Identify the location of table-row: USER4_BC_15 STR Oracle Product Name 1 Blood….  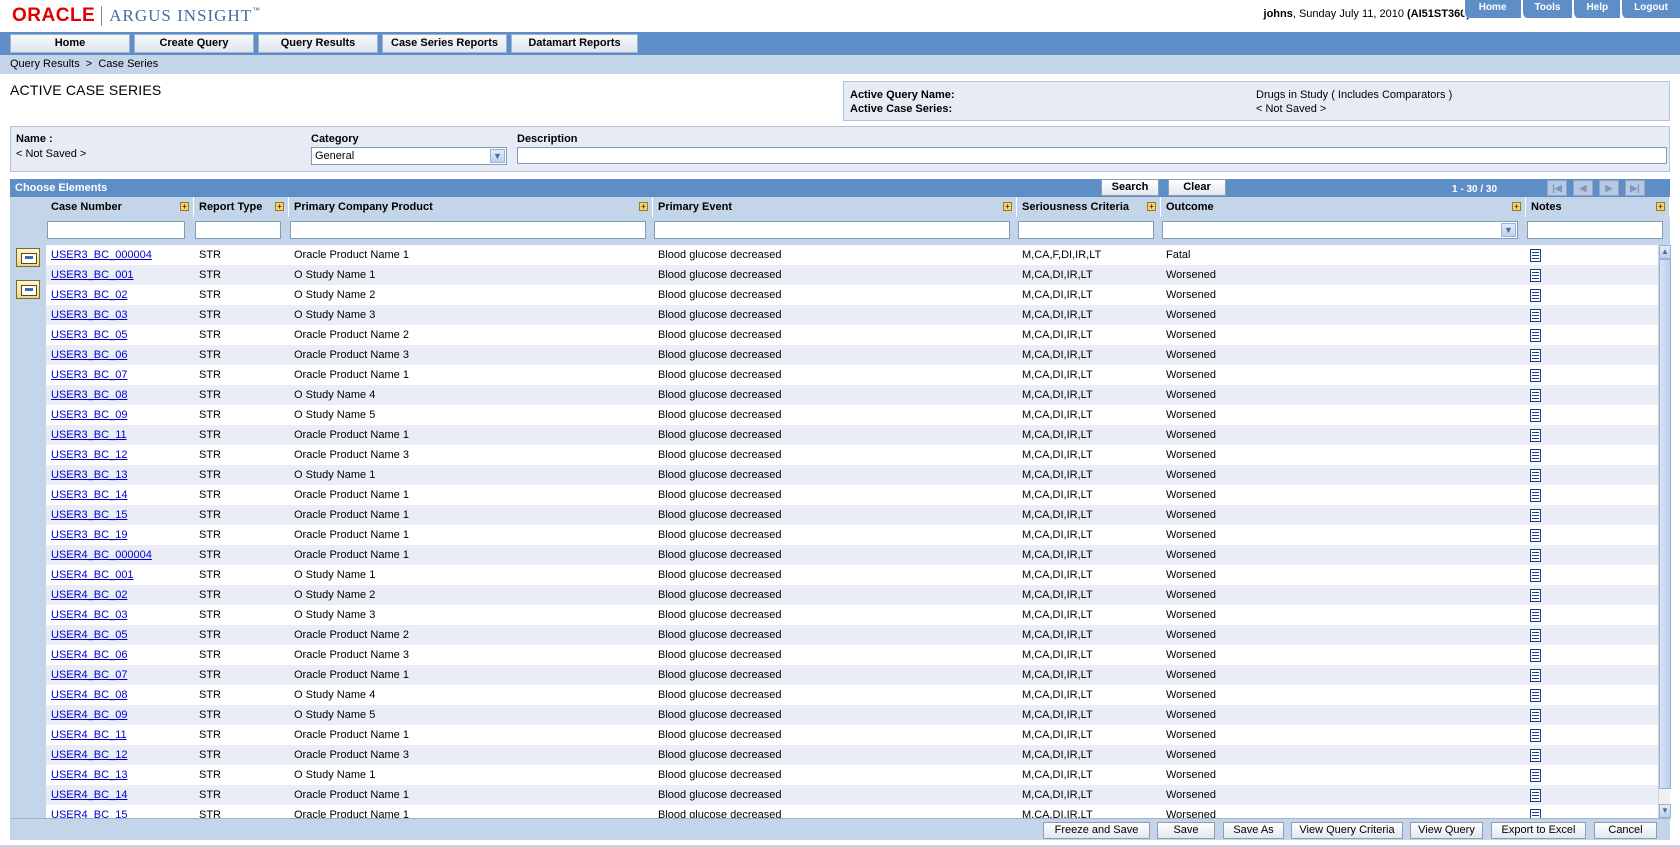
(852, 811).